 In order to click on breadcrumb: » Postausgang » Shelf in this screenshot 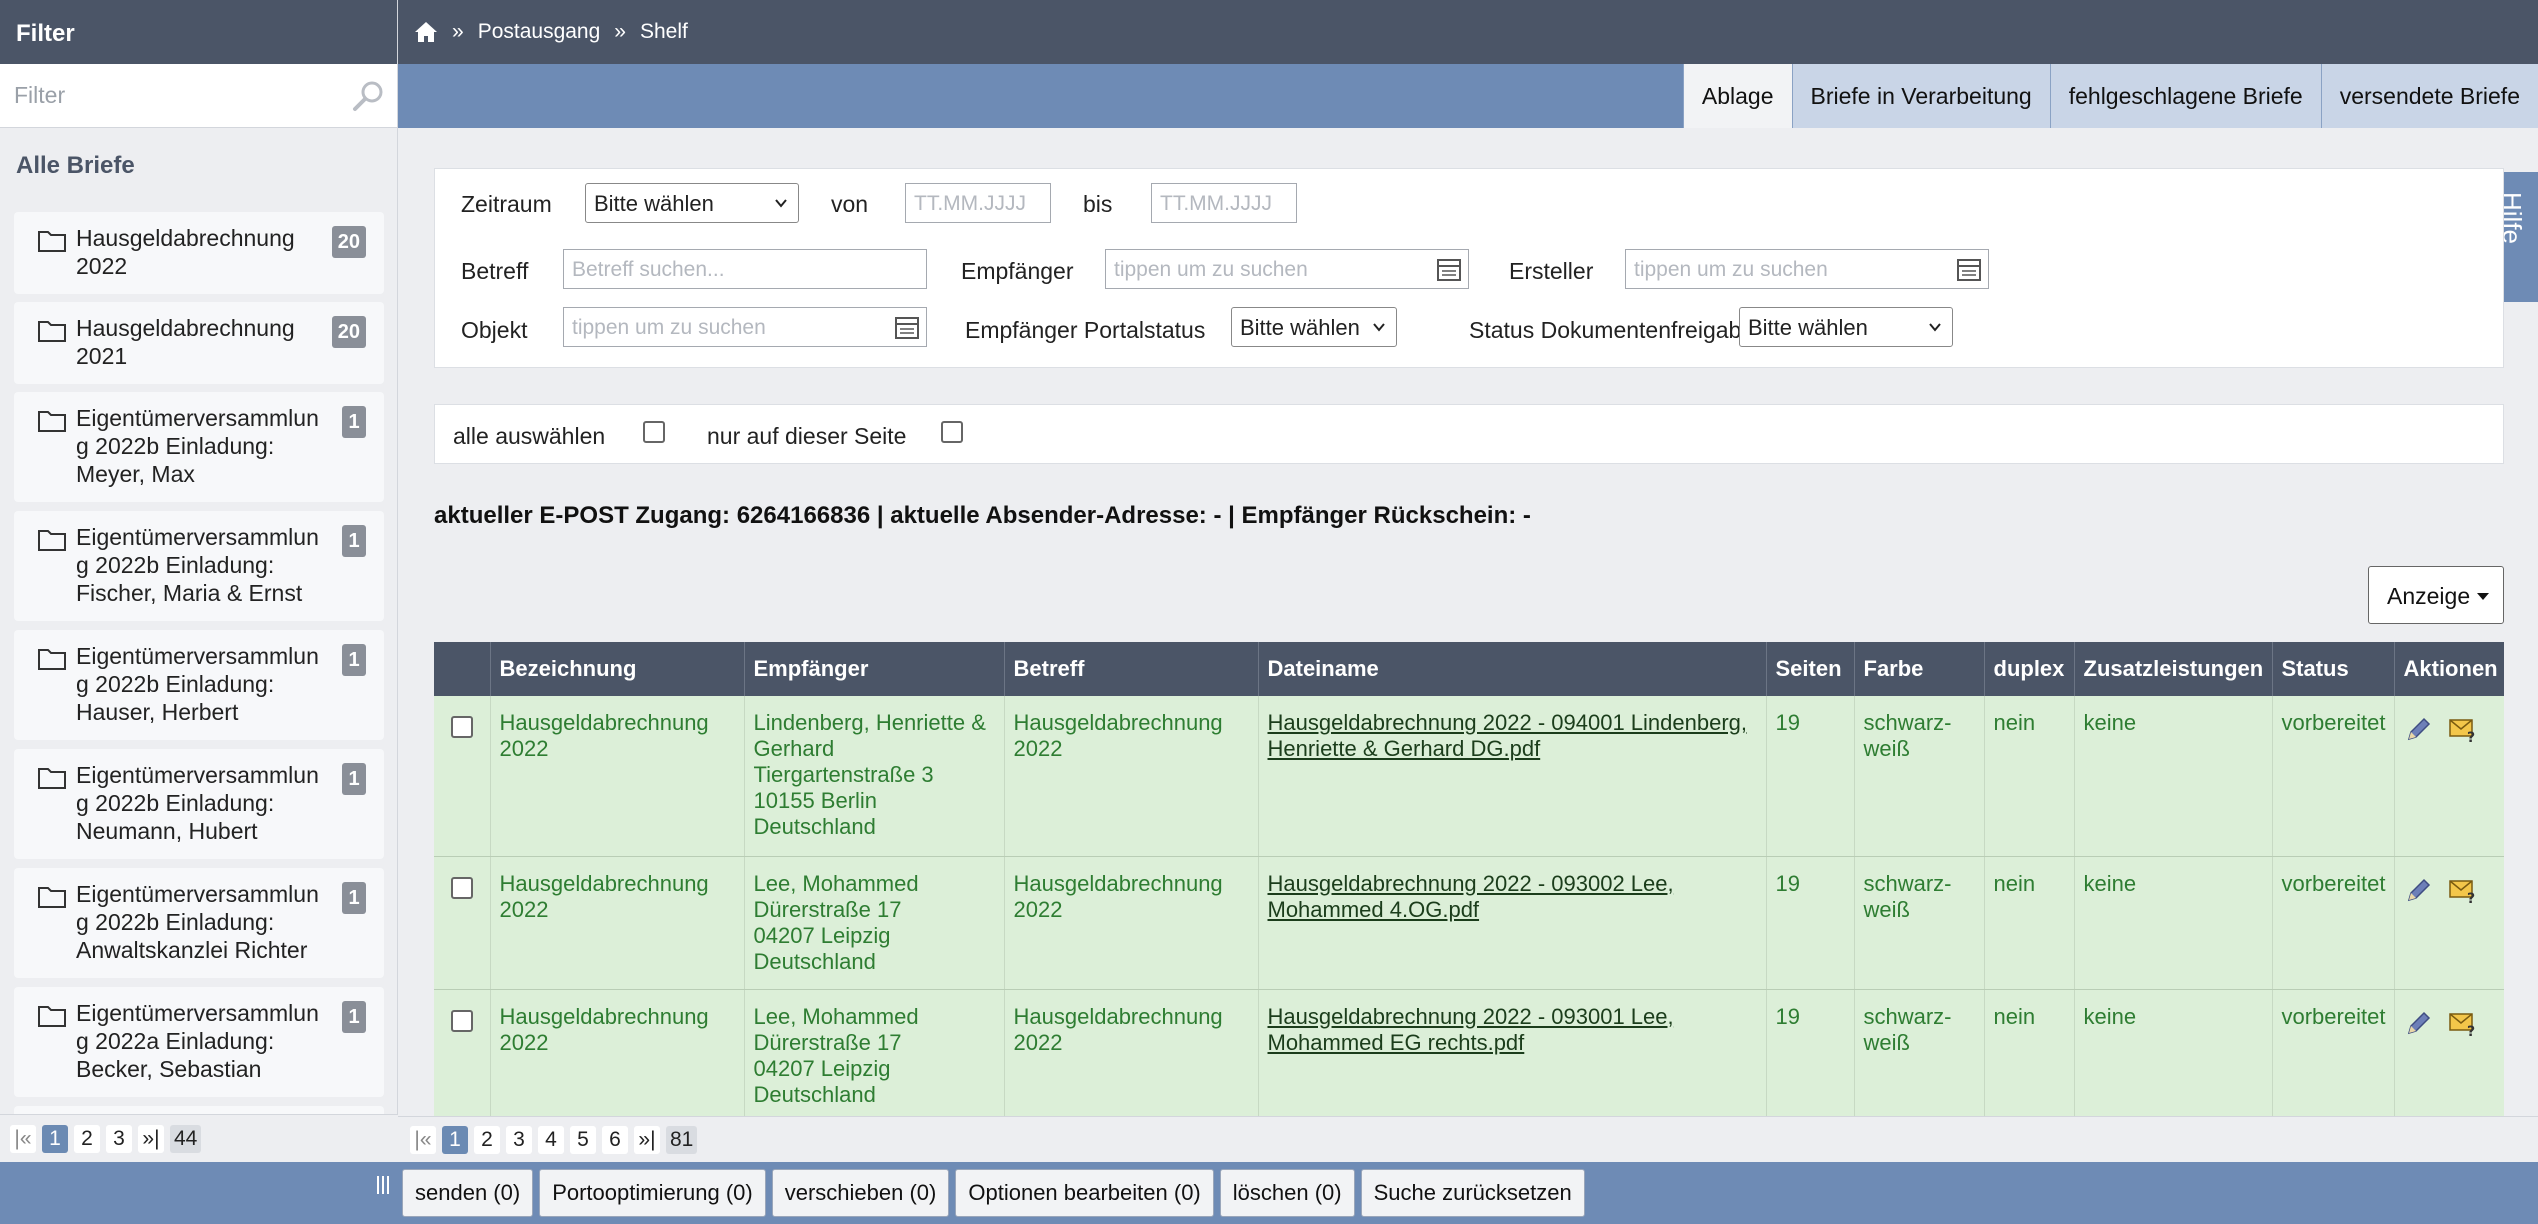, I will do `click(1468, 32)`.